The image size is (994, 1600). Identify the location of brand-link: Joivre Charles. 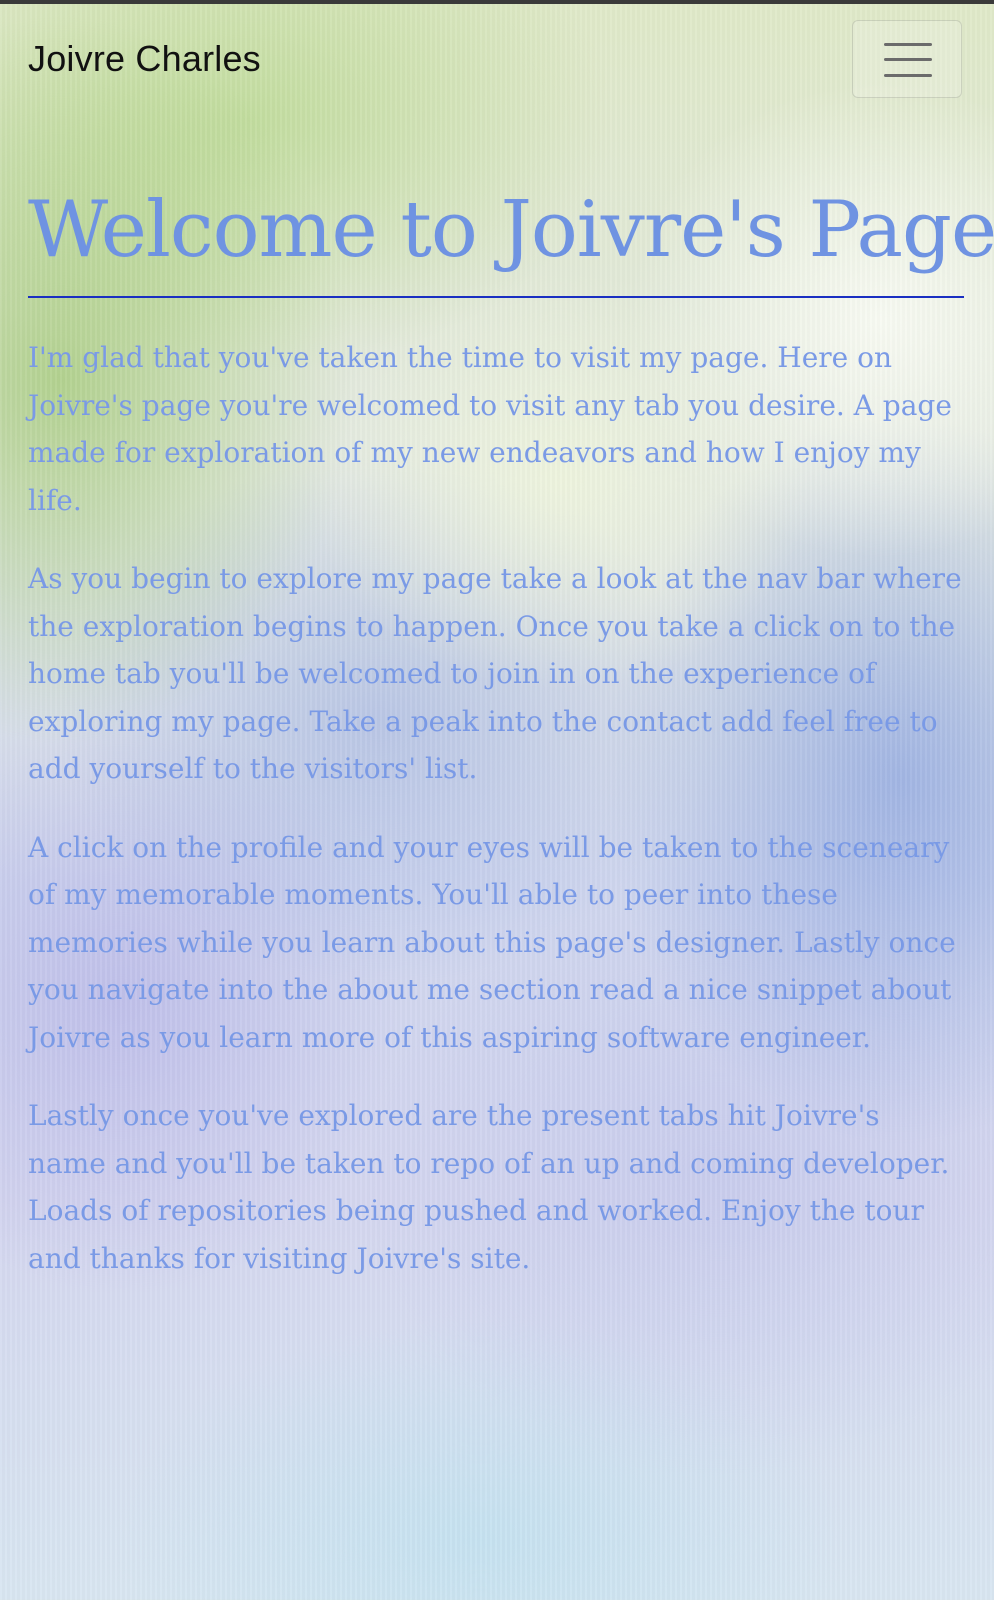
(144, 59).